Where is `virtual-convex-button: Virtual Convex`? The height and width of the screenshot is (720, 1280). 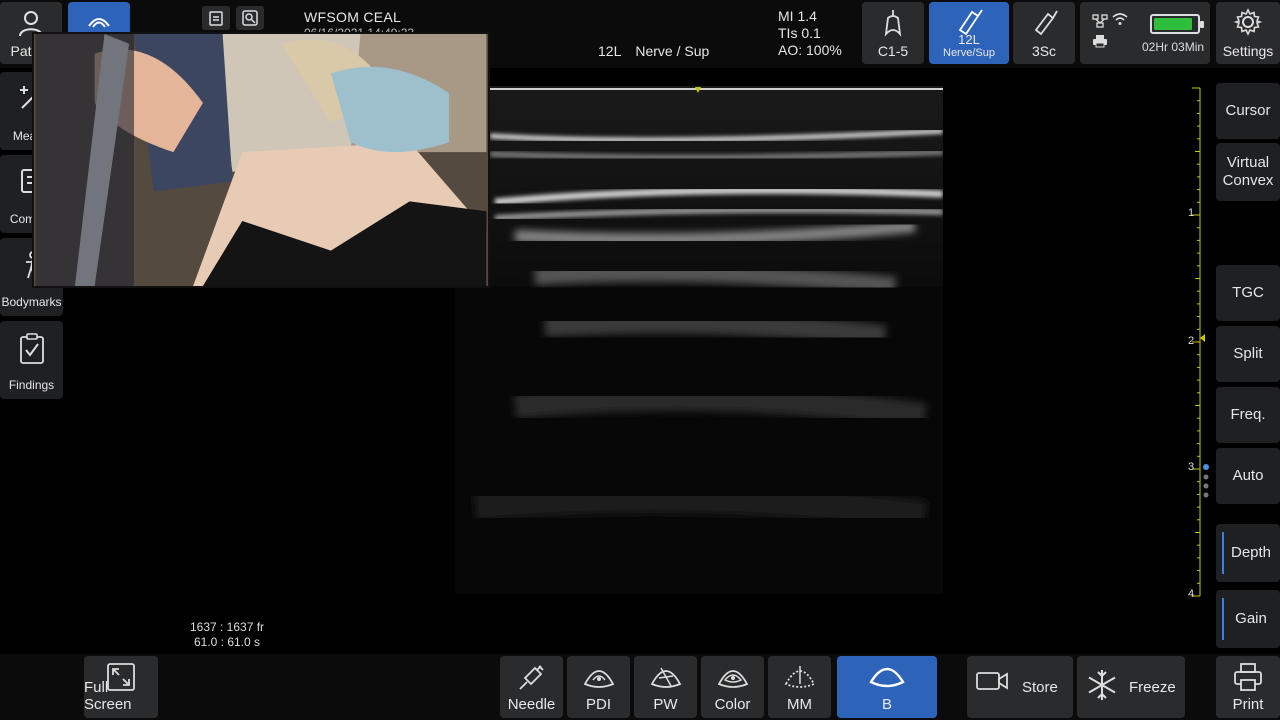
virtual-convex-button: Virtual Convex is located at coordinates (1248, 172).